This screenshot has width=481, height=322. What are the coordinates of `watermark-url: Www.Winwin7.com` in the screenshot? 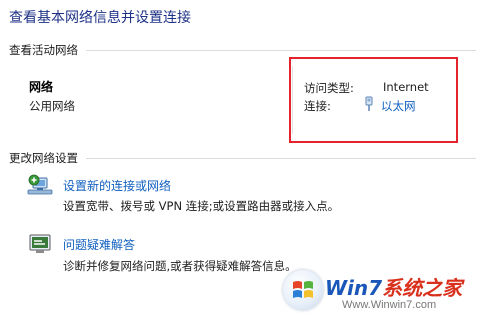 It's located at (389, 305).